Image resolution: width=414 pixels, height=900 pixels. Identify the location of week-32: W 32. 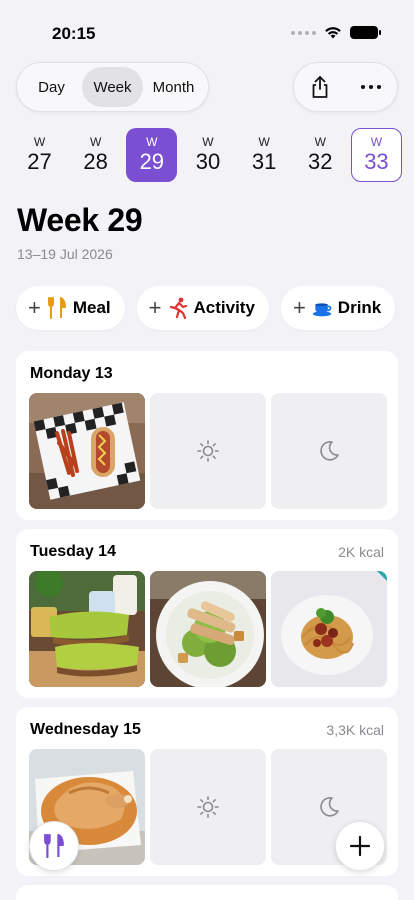
(320, 155).